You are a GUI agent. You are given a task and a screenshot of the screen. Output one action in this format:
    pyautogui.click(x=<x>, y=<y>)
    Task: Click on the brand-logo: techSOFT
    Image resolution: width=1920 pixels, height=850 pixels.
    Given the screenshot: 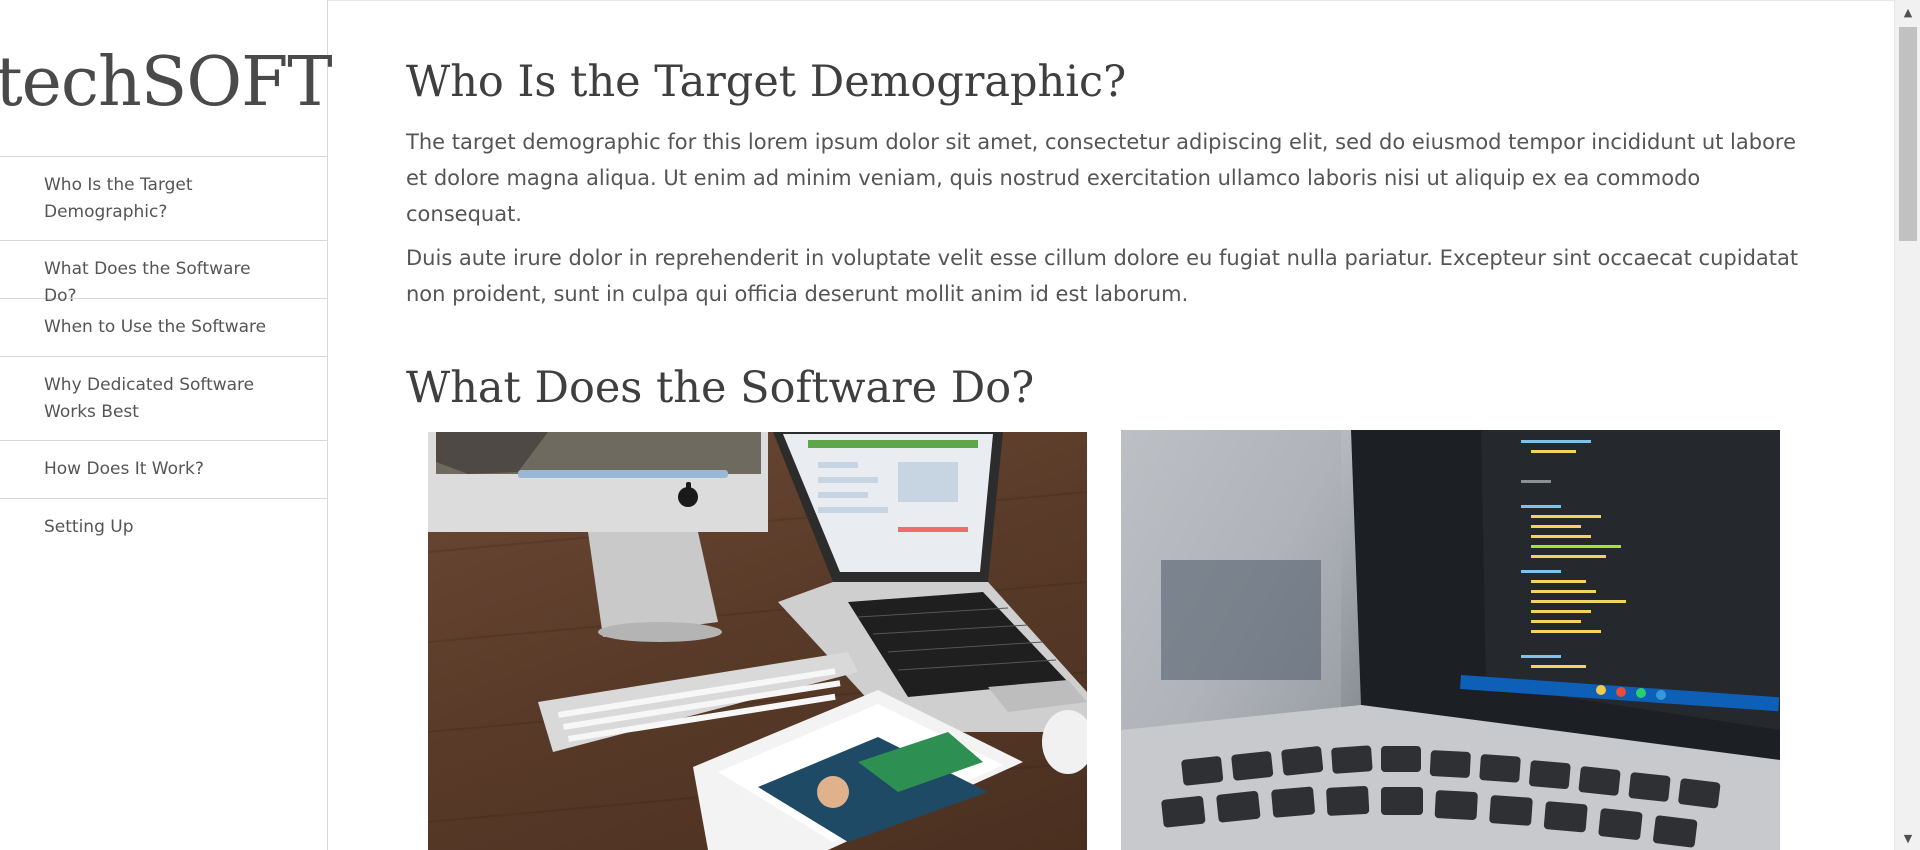 What is the action you would take?
    pyautogui.click(x=166, y=78)
    